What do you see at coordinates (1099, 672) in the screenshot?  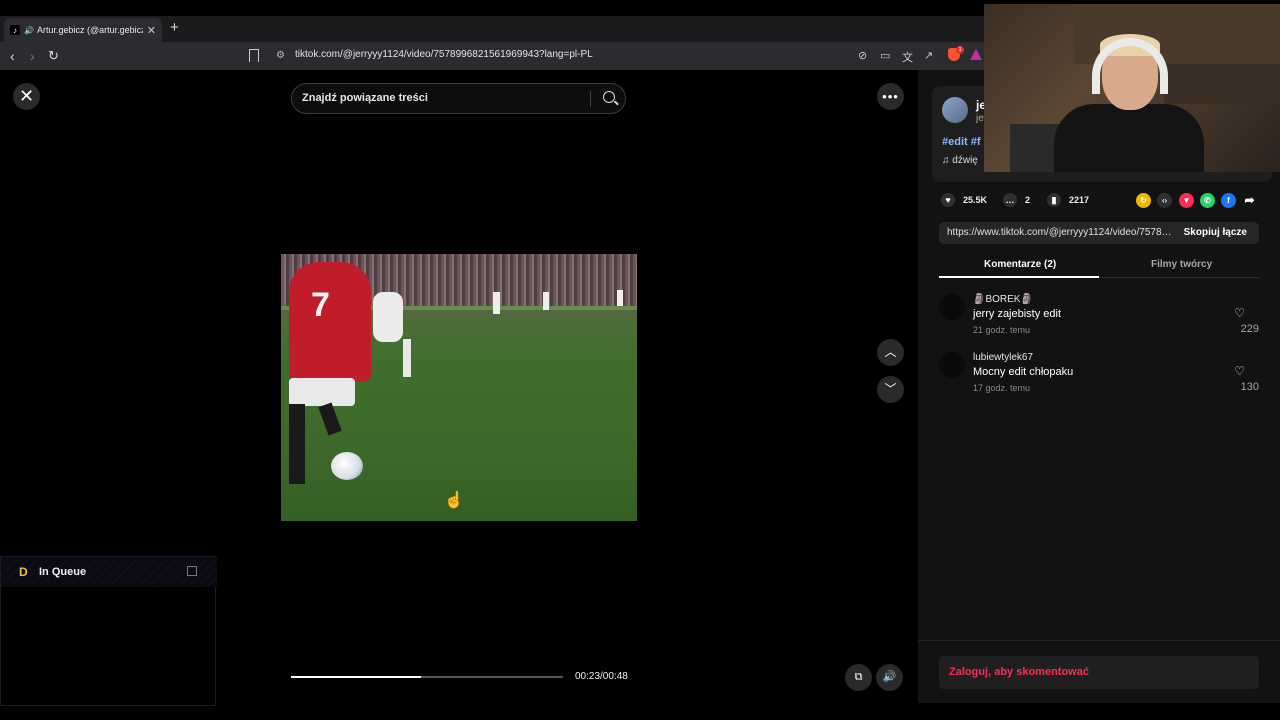 I see `comment-login-box: Zaloguj, aby skomentować` at bounding box center [1099, 672].